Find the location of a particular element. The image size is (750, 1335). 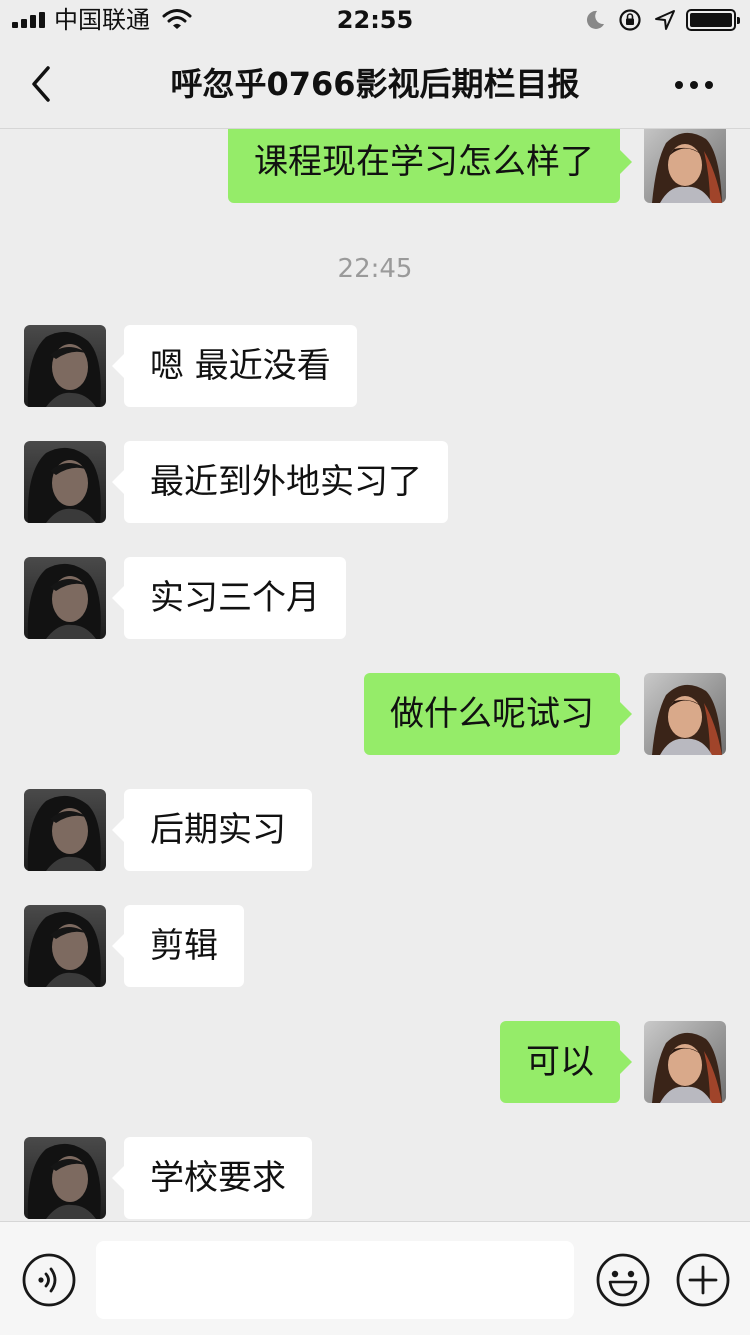

status-bar: 中国联通 22:55 is located at coordinates (375, 20).